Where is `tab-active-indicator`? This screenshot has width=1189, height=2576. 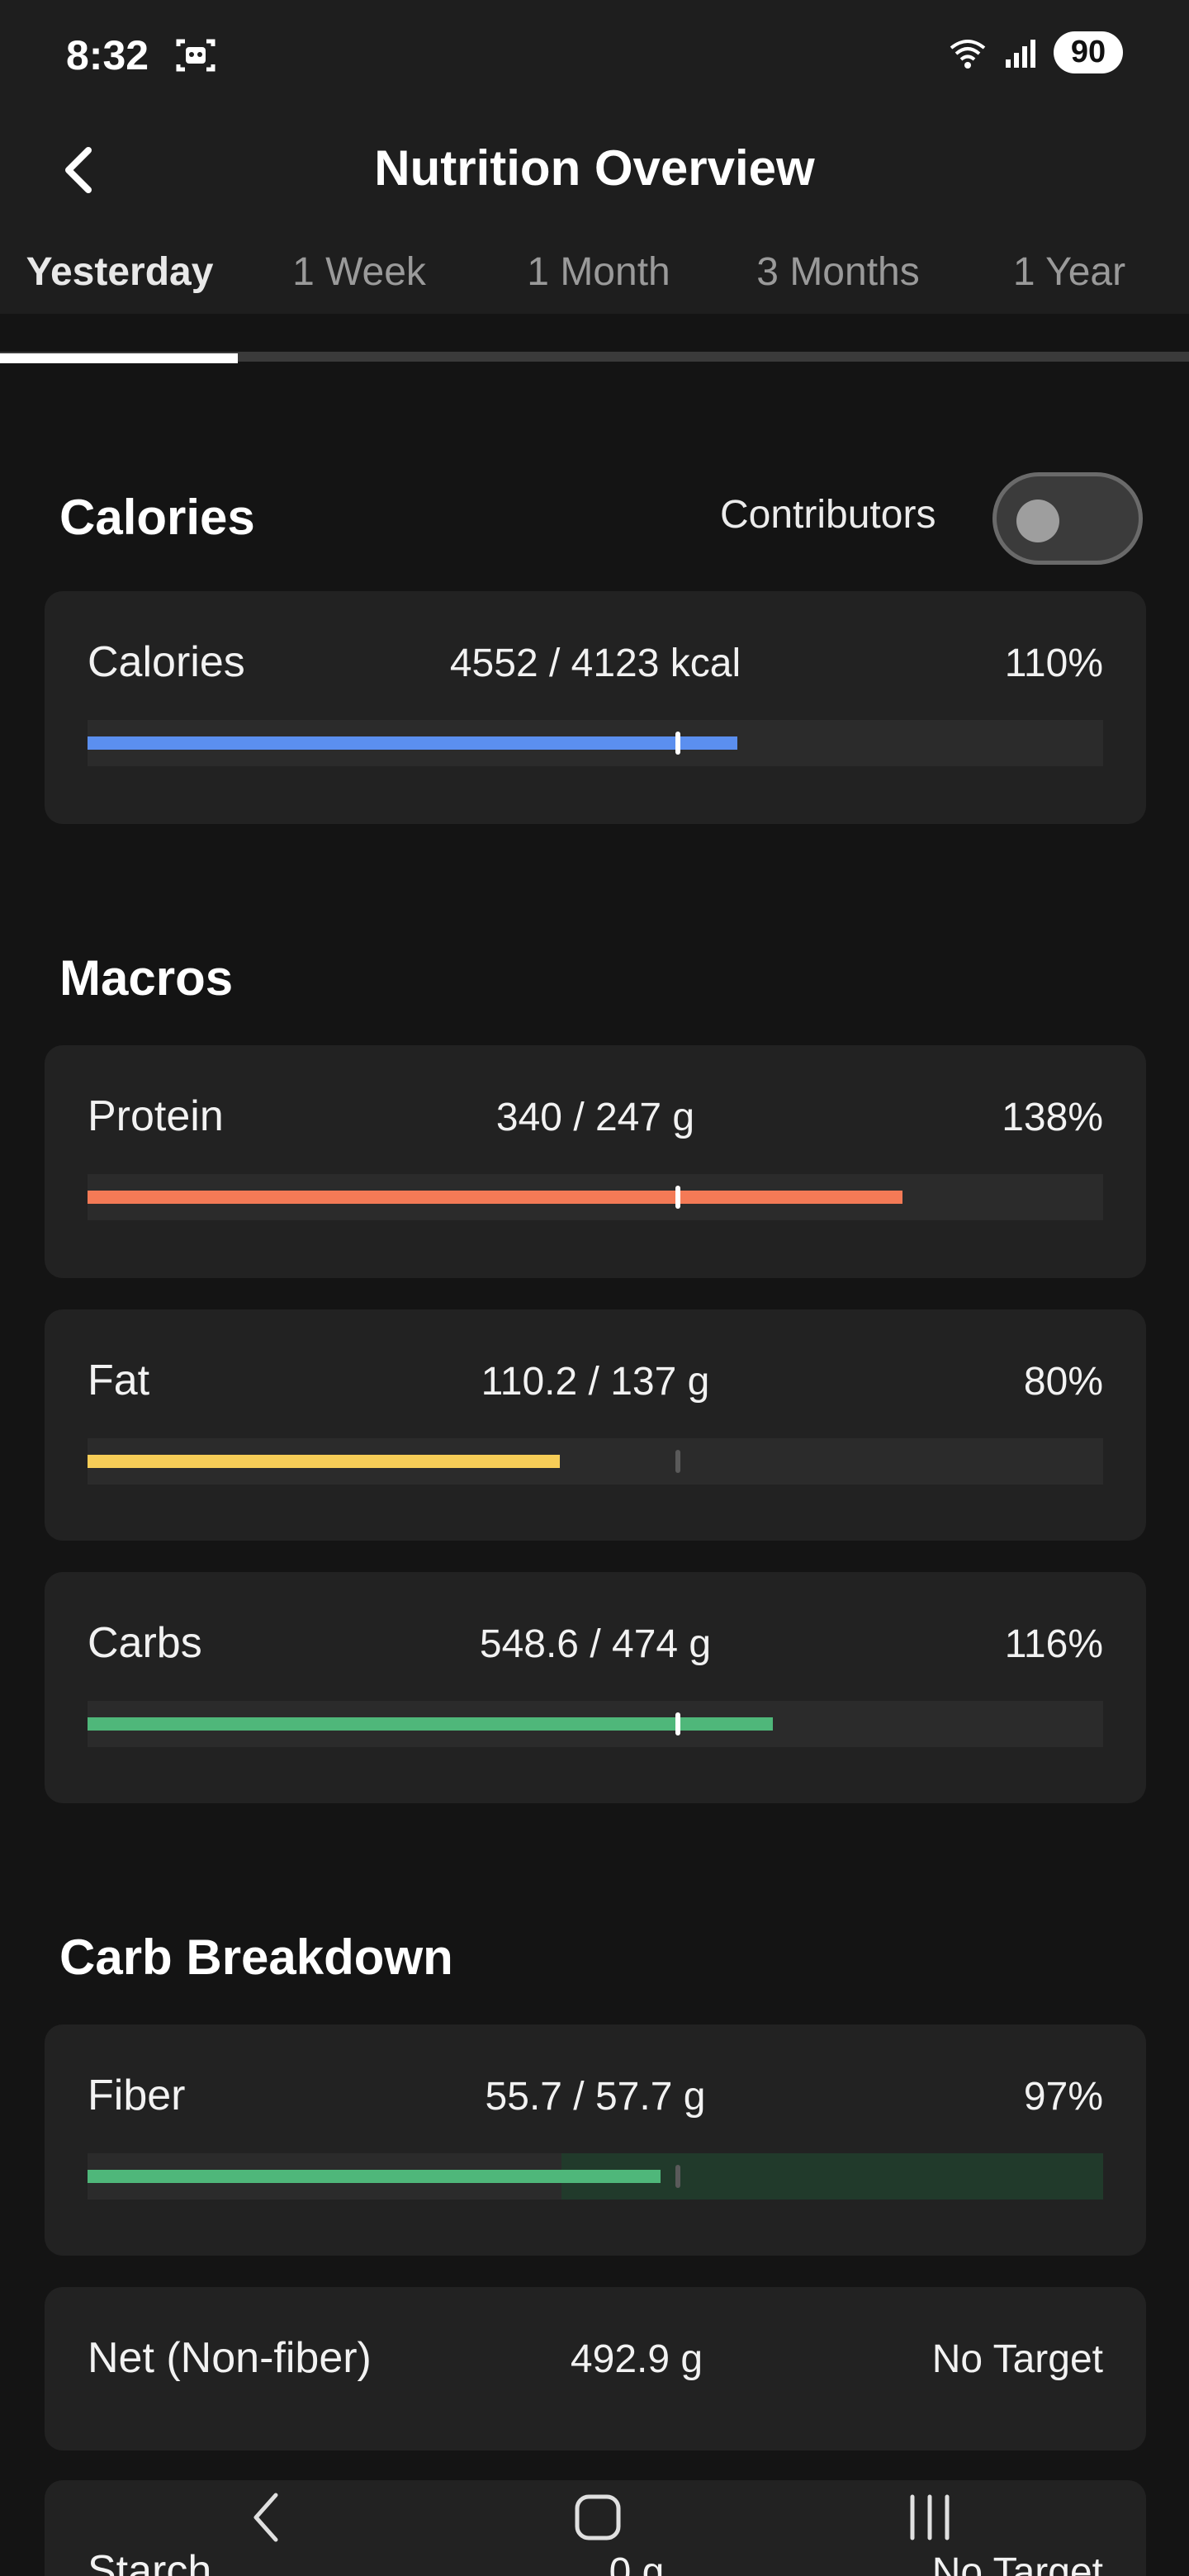
tab-active-indicator is located at coordinates (119, 358).